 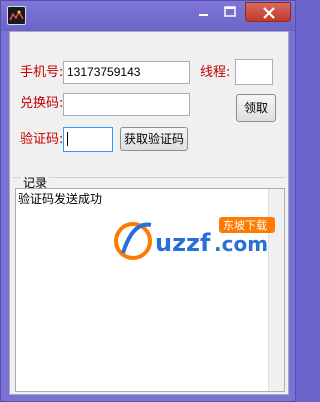 What do you see at coordinates (42, 139) in the screenshot?
I see `verify-label: 验证码:` at bounding box center [42, 139].